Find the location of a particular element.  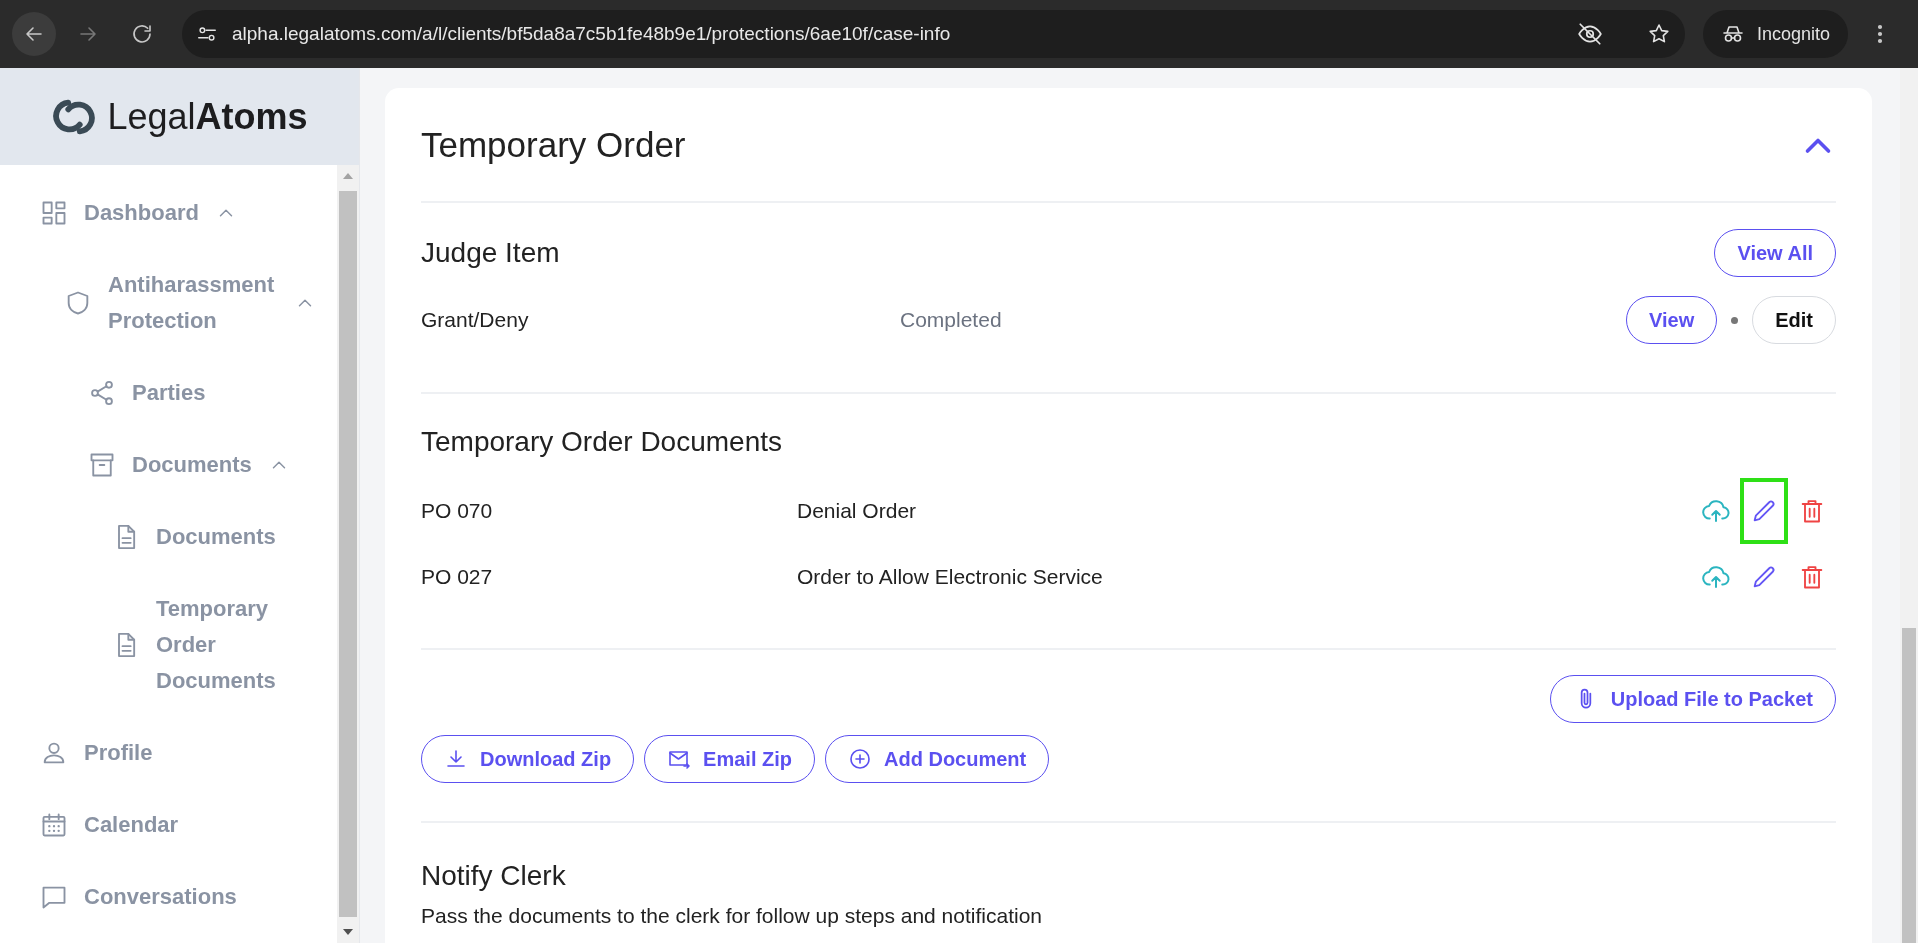

scrollbar is located at coordinates (348, 554).